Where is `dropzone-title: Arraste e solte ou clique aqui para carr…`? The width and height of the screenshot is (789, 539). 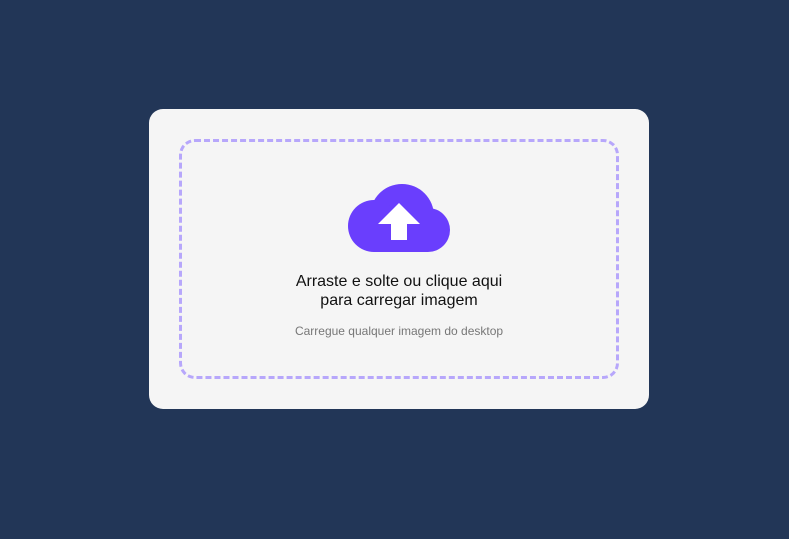 dropzone-title: Arraste e solte ou clique aqui para carr… is located at coordinates (399, 291).